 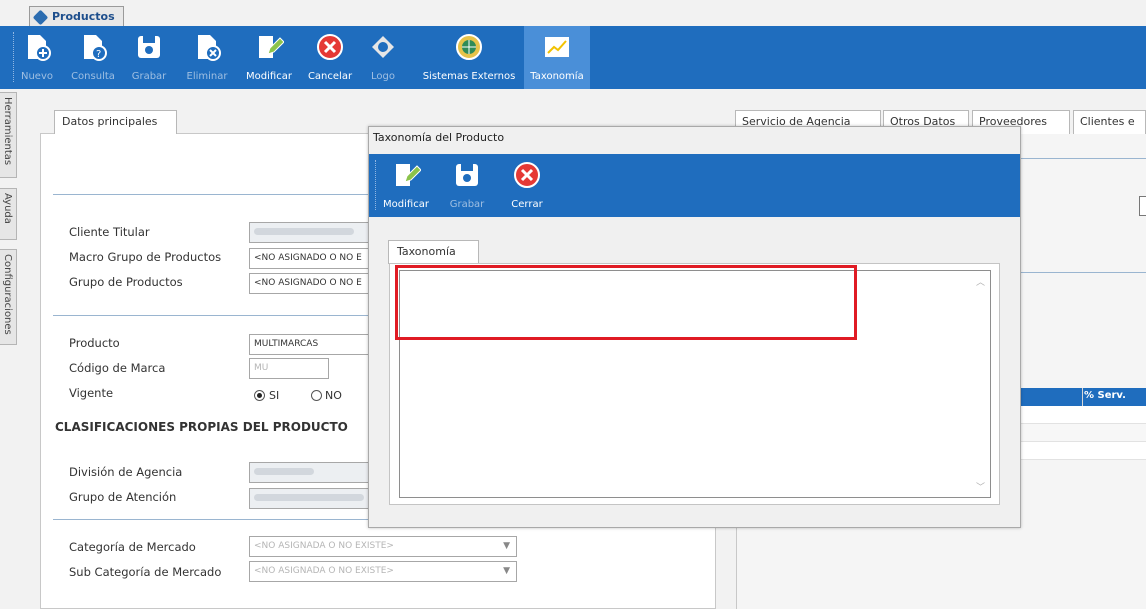 What do you see at coordinates (383, 47) in the screenshot?
I see `logo-icon` at bounding box center [383, 47].